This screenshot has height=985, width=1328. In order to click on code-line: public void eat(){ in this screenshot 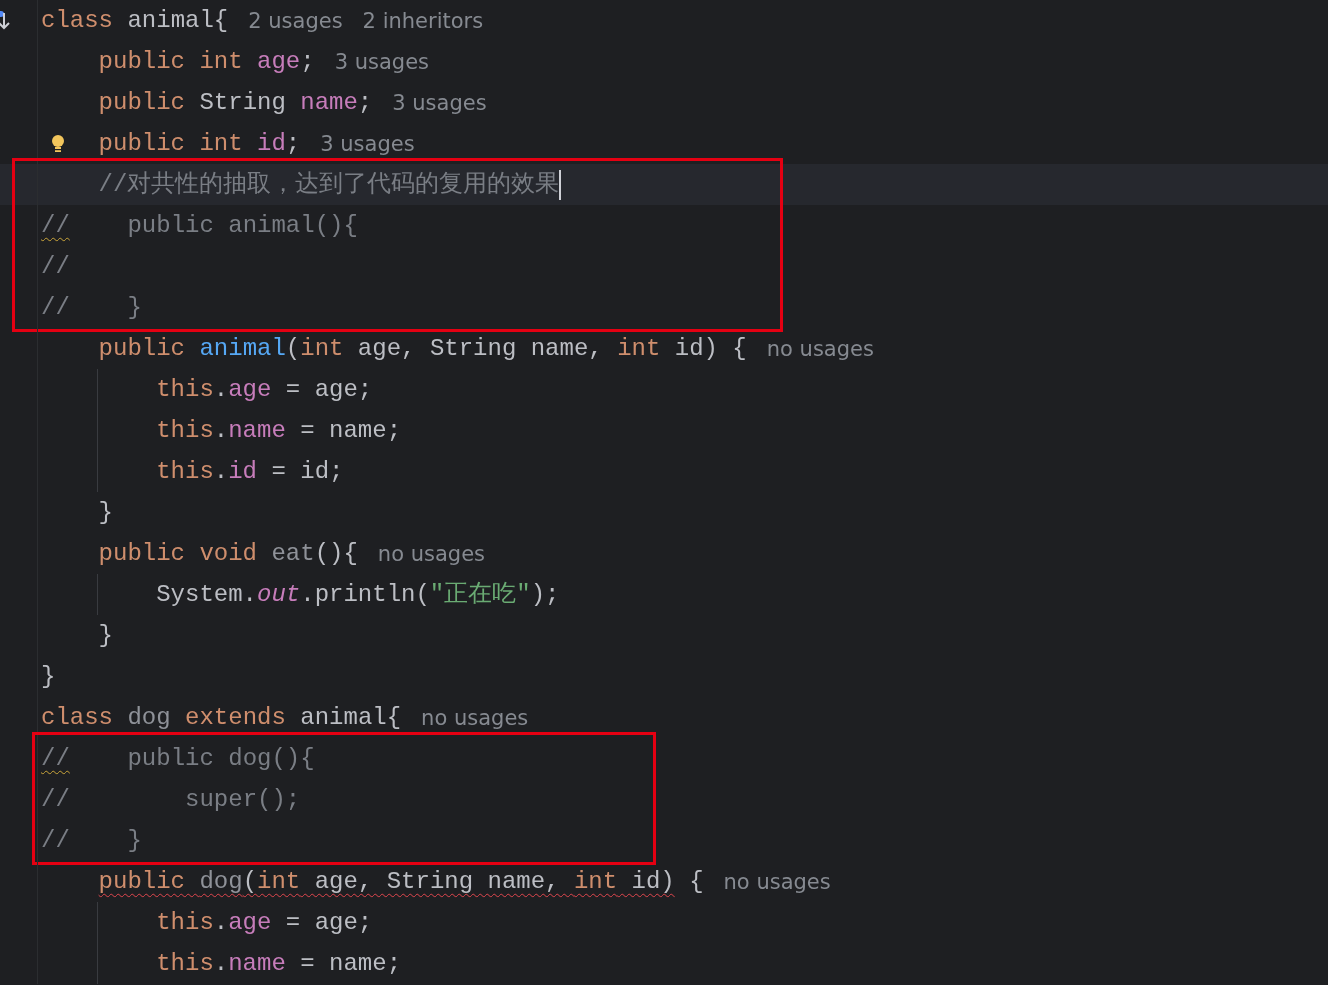, I will do `click(228, 553)`.